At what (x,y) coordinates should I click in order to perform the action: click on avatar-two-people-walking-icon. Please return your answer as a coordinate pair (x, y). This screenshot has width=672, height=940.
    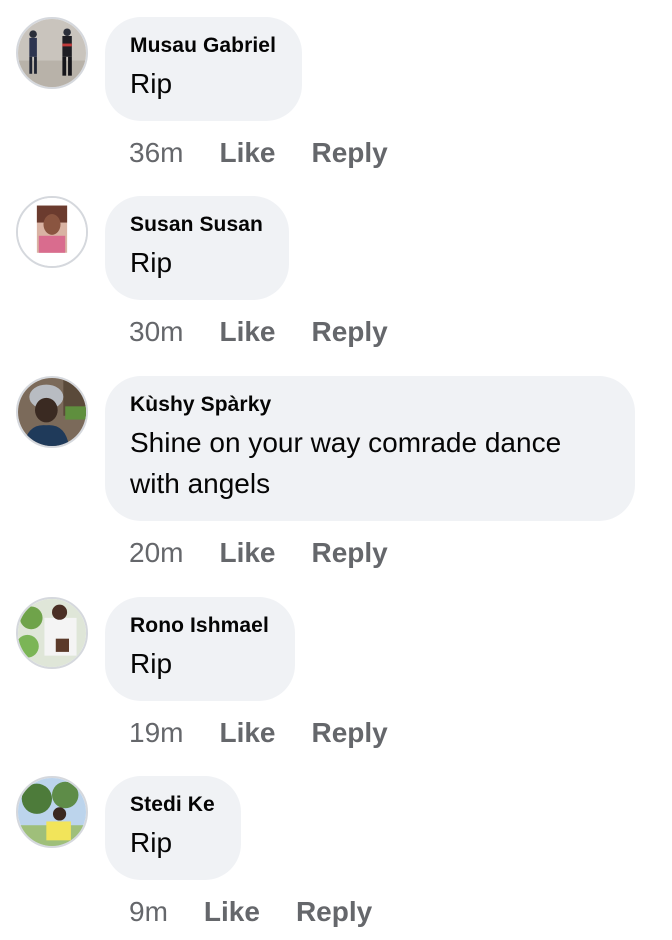
    Looking at the image, I should click on (52, 53).